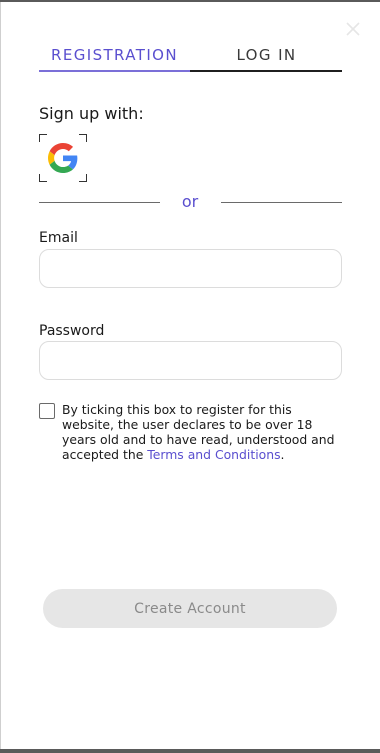  What do you see at coordinates (114, 58) in the screenshot?
I see `tab-registration: REGISTRATION` at bounding box center [114, 58].